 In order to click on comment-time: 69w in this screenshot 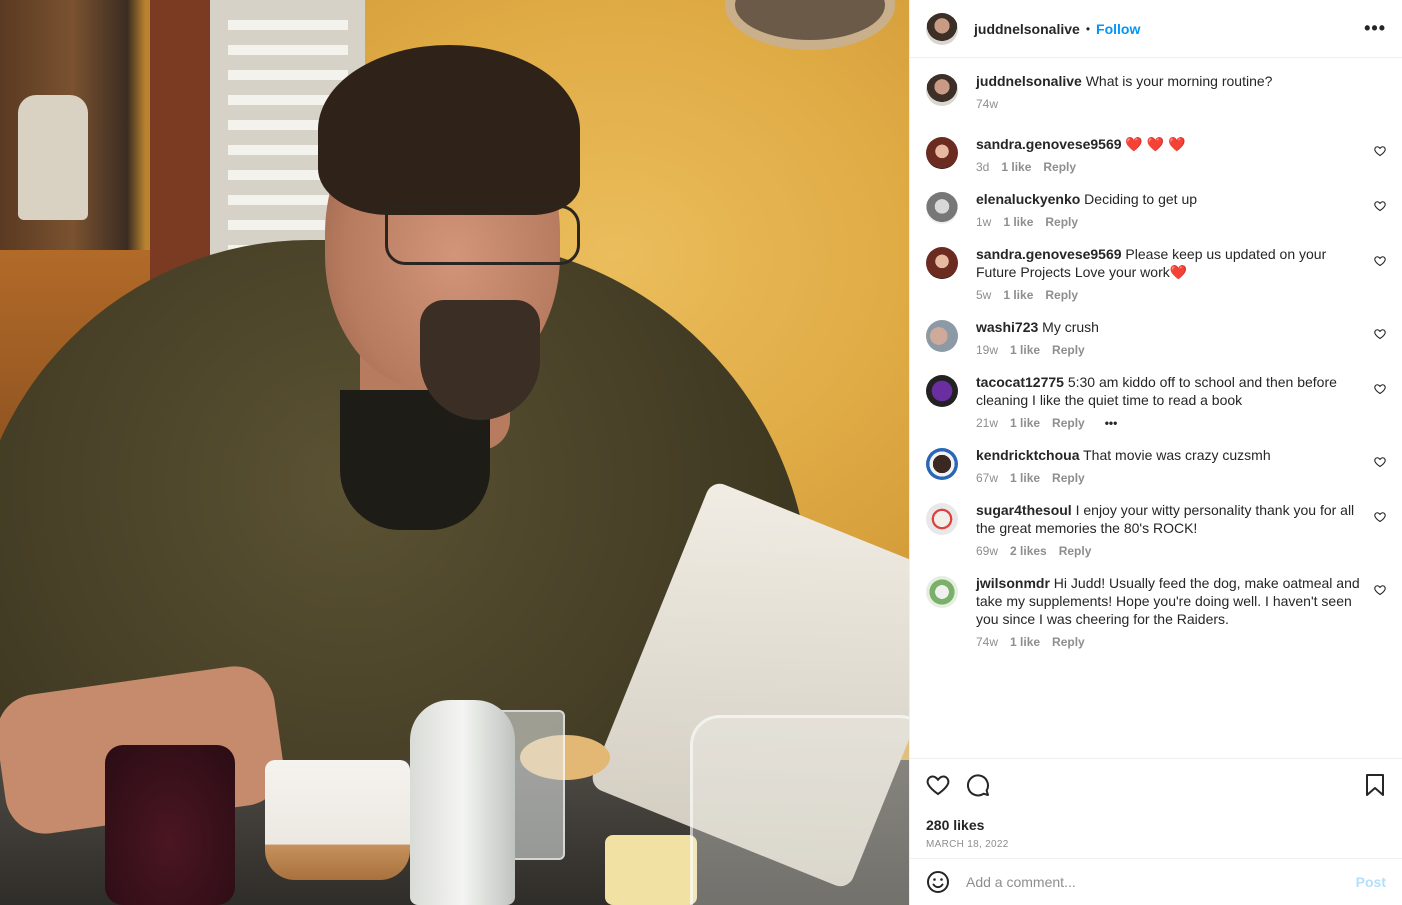, I will do `click(987, 551)`.